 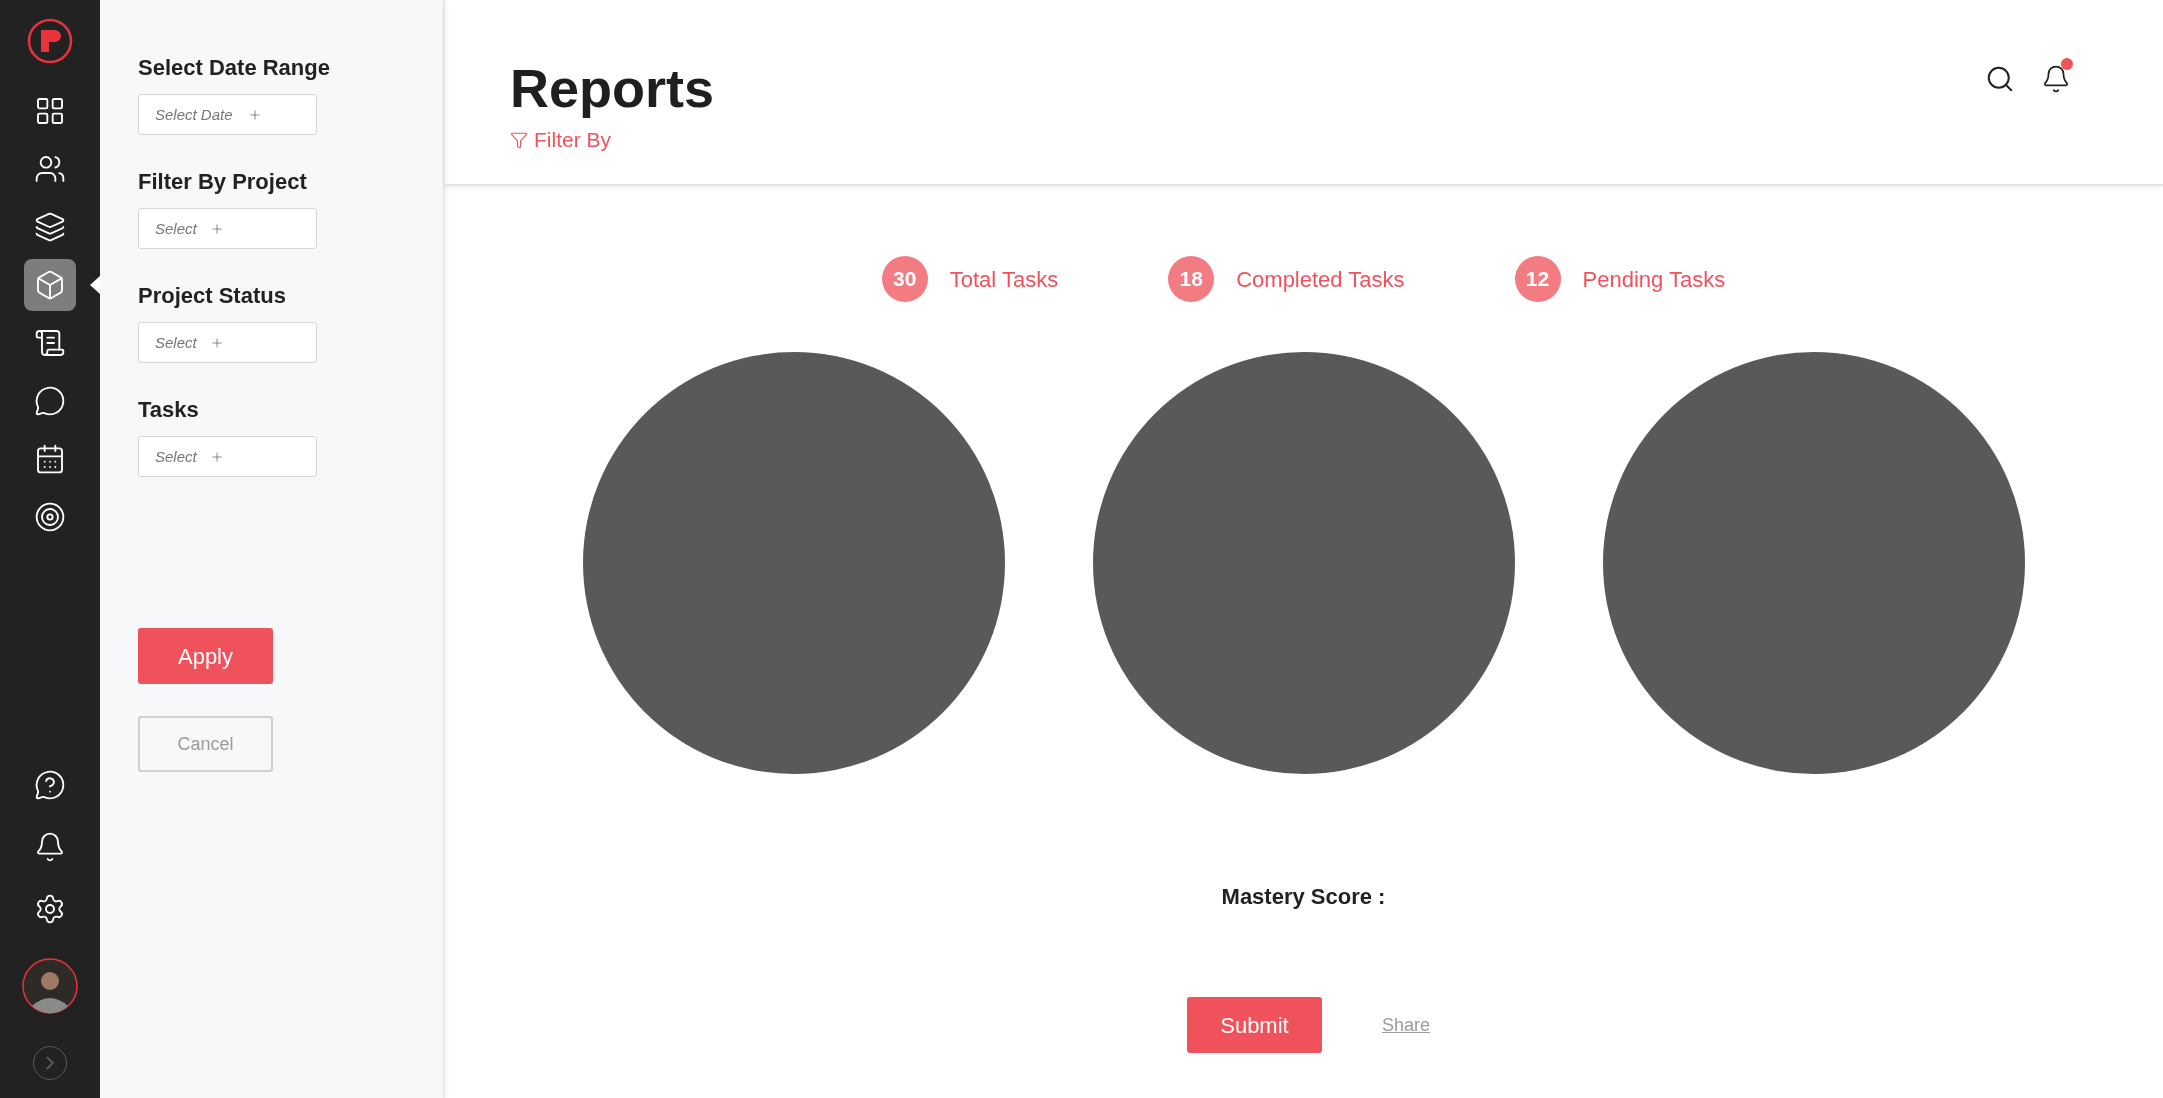 I want to click on stat-label: Total Tasks, so click(x=1004, y=279).